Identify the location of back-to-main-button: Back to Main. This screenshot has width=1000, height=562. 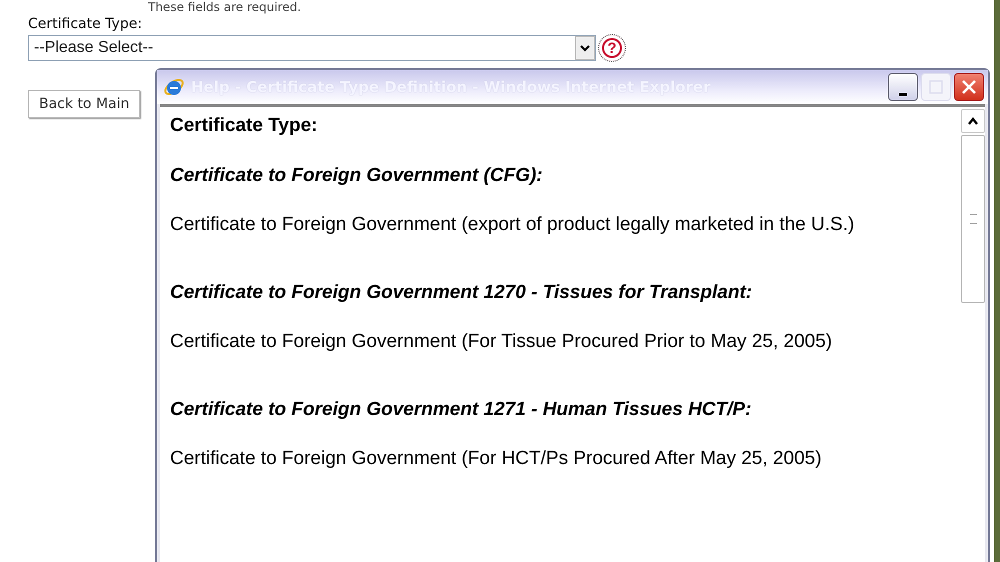
(84, 104).